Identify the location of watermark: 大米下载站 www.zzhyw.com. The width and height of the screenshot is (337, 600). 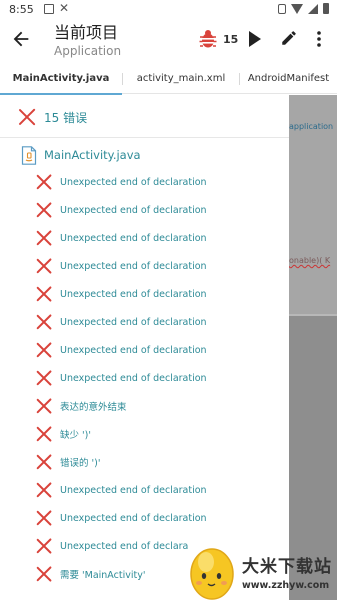
(261, 570).